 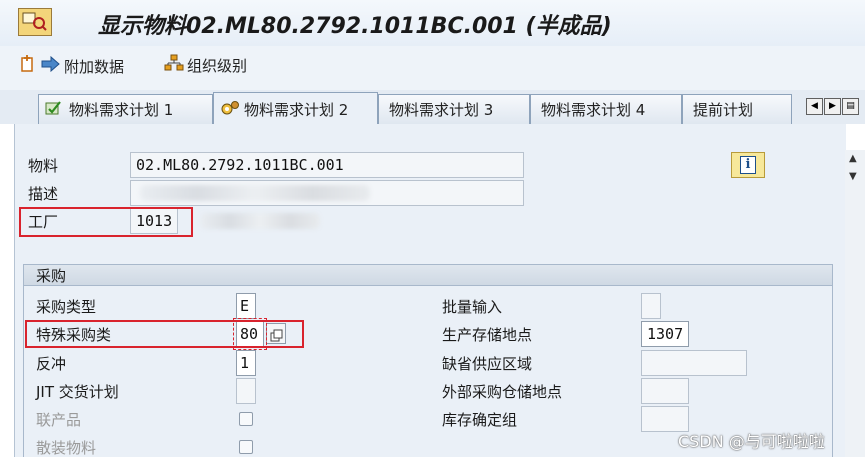 I want to click on batch-entry-field, so click(x=651, y=306).